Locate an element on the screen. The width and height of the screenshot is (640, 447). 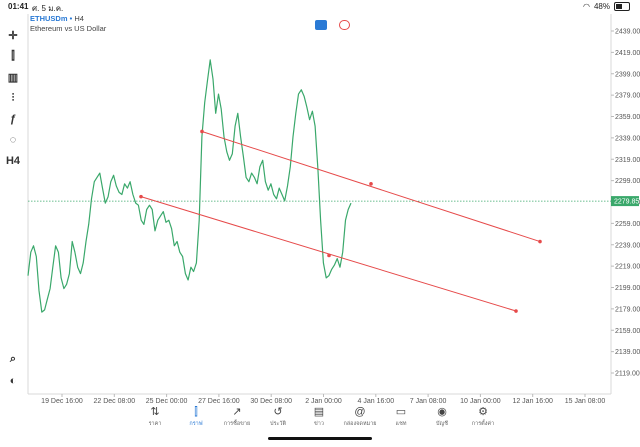
symbol-name: ETHUSDm is located at coordinates (49, 18).